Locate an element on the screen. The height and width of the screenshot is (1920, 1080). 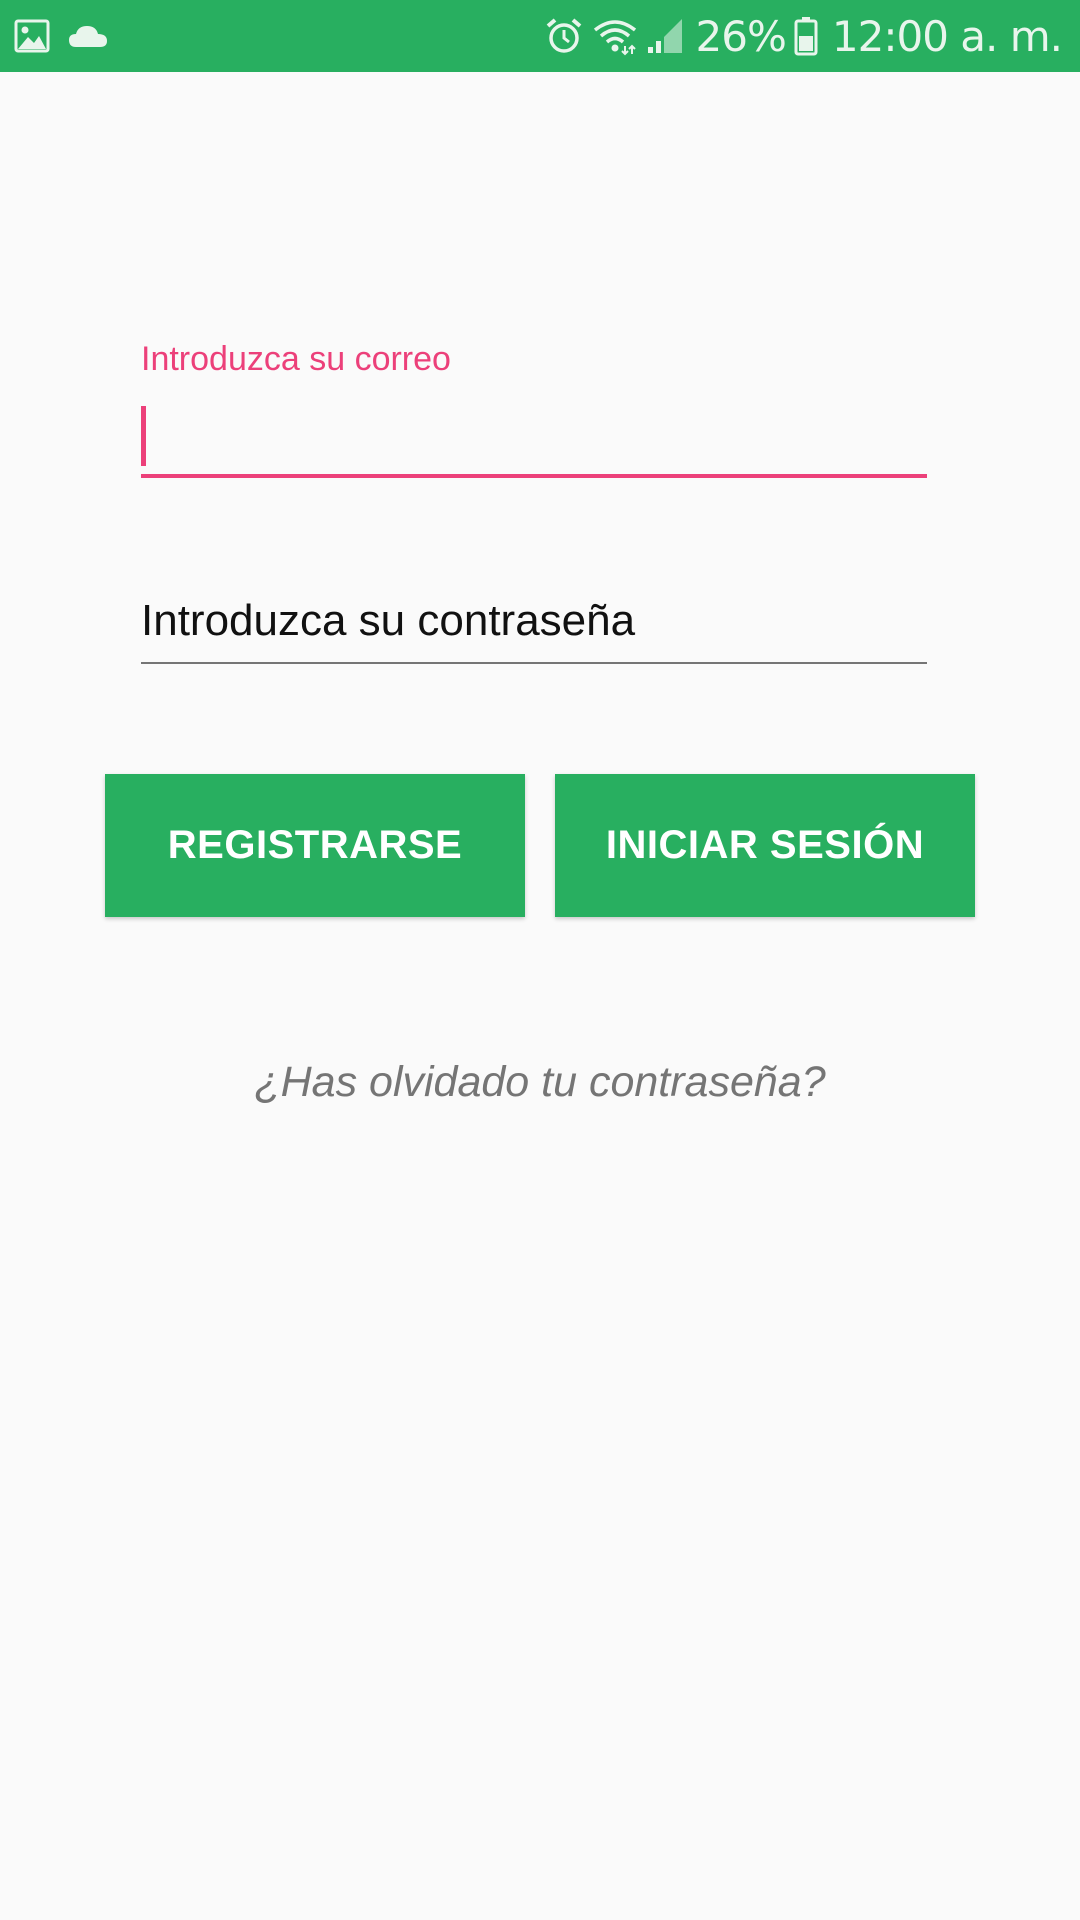
password-field: Introduzca su contraseña is located at coordinates (534, 628).